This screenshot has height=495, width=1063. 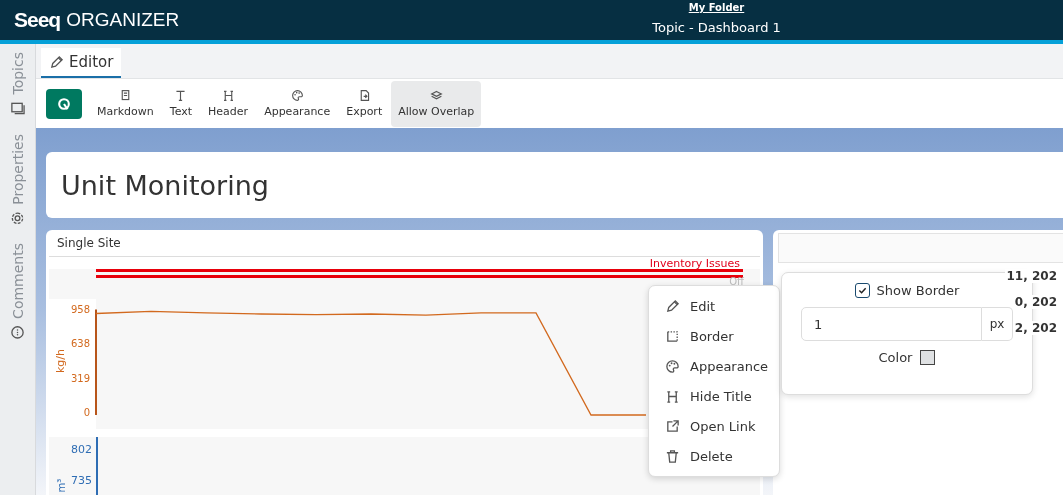 I want to click on menu-item: Open Link, so click(x=714, y=426).